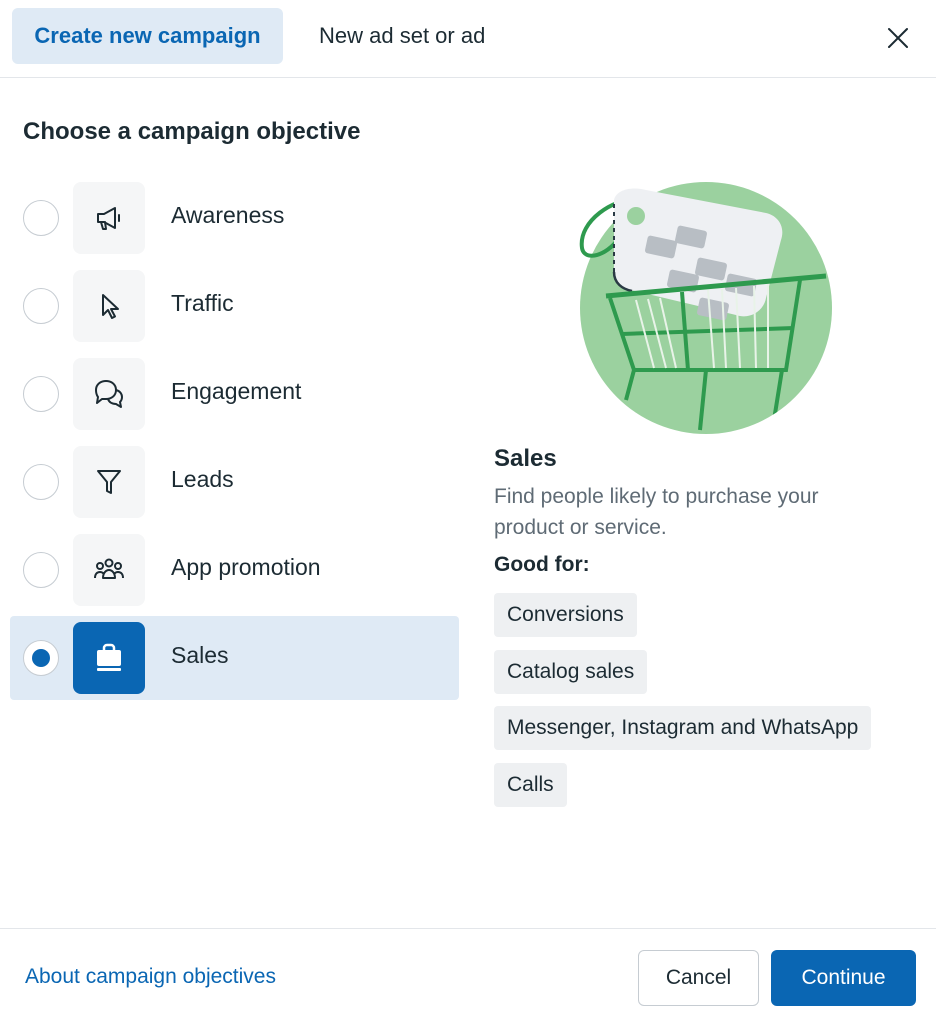 Image resolution: width=936 pixels, height=1024 pixels. I want to click on about-campaign-objectives-link: About campaign objectives, so click(150, 977).